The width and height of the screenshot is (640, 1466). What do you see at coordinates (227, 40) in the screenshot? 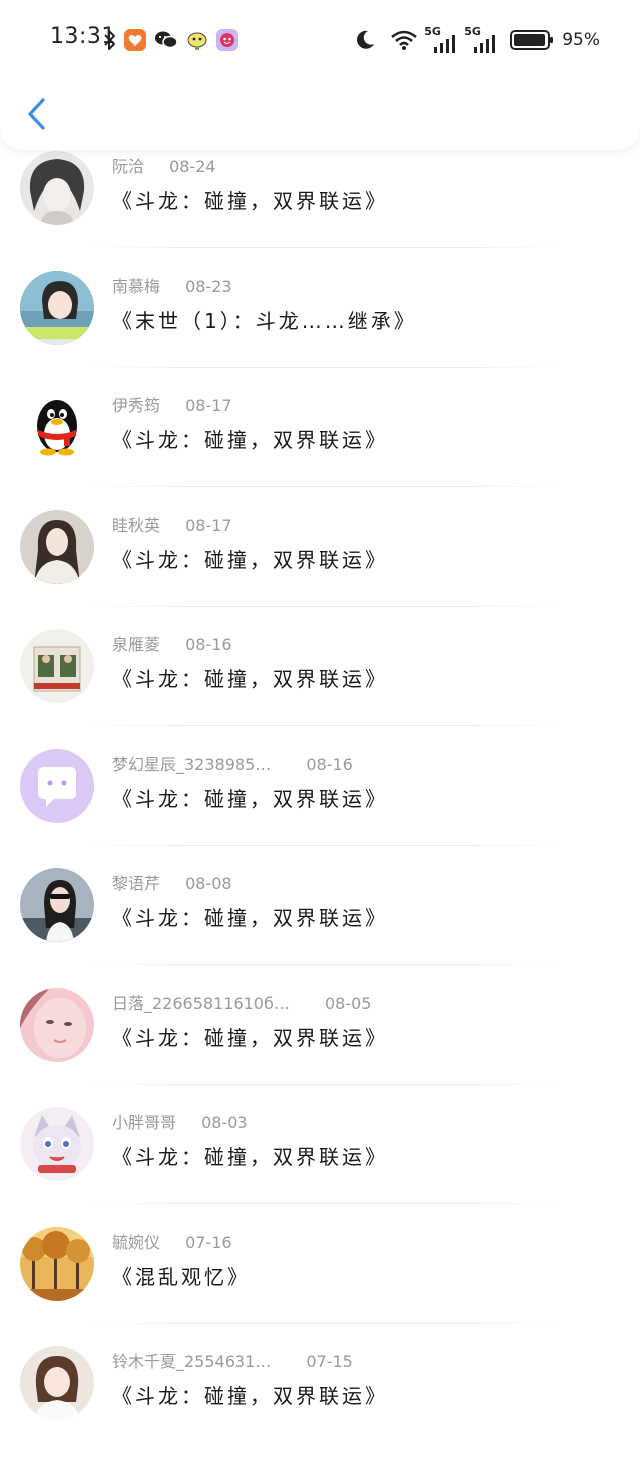
I see `face-app-icon` at bounding box center [227, 40].